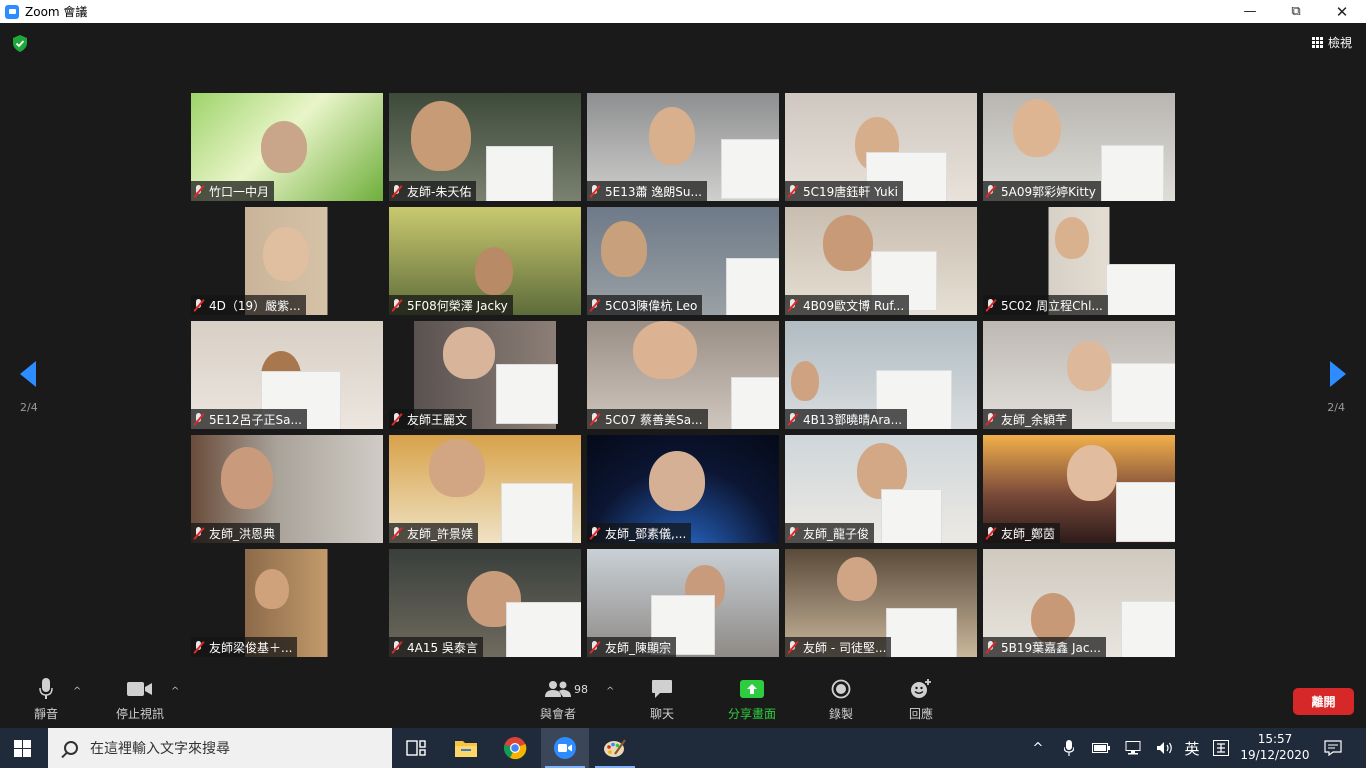  What do you see at coordinates (844, 191) in the screenshot?
I see `participant-nameplate: 5C19唐鈺軒 Yuki` at bounding box center [844, 191].